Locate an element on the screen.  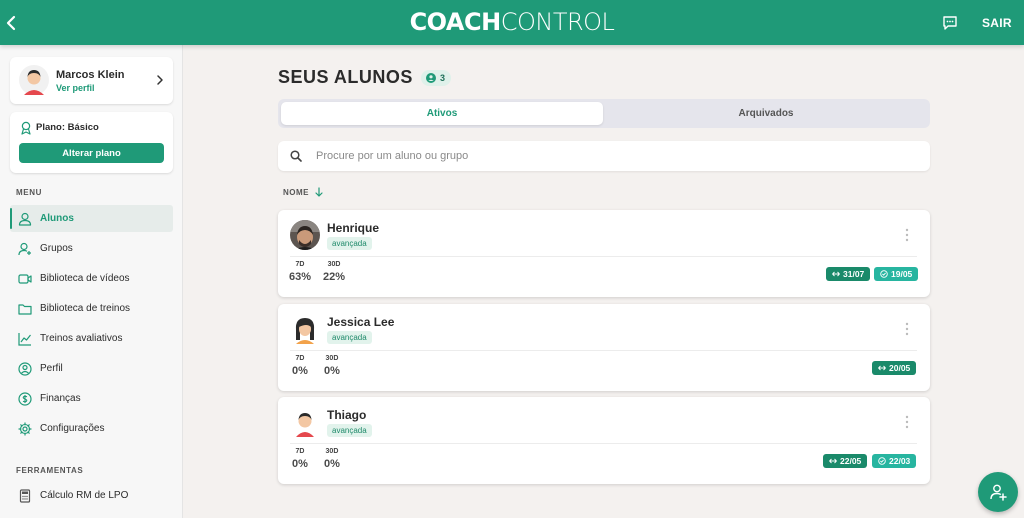
sidebar-item-video-library: Biblioteca de vídeos is located at coordinates (91, 278).